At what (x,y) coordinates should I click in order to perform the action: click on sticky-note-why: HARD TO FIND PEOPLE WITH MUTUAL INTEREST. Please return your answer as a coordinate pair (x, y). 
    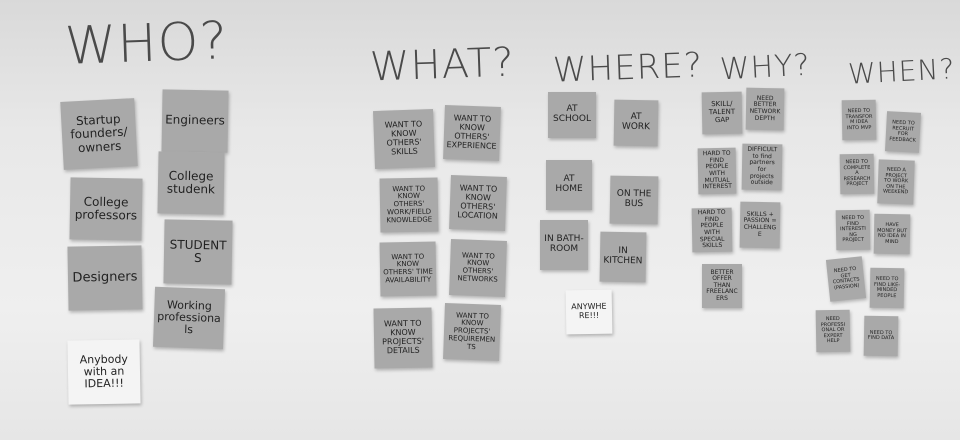
    Looking at the image, I should click on (717, 171).